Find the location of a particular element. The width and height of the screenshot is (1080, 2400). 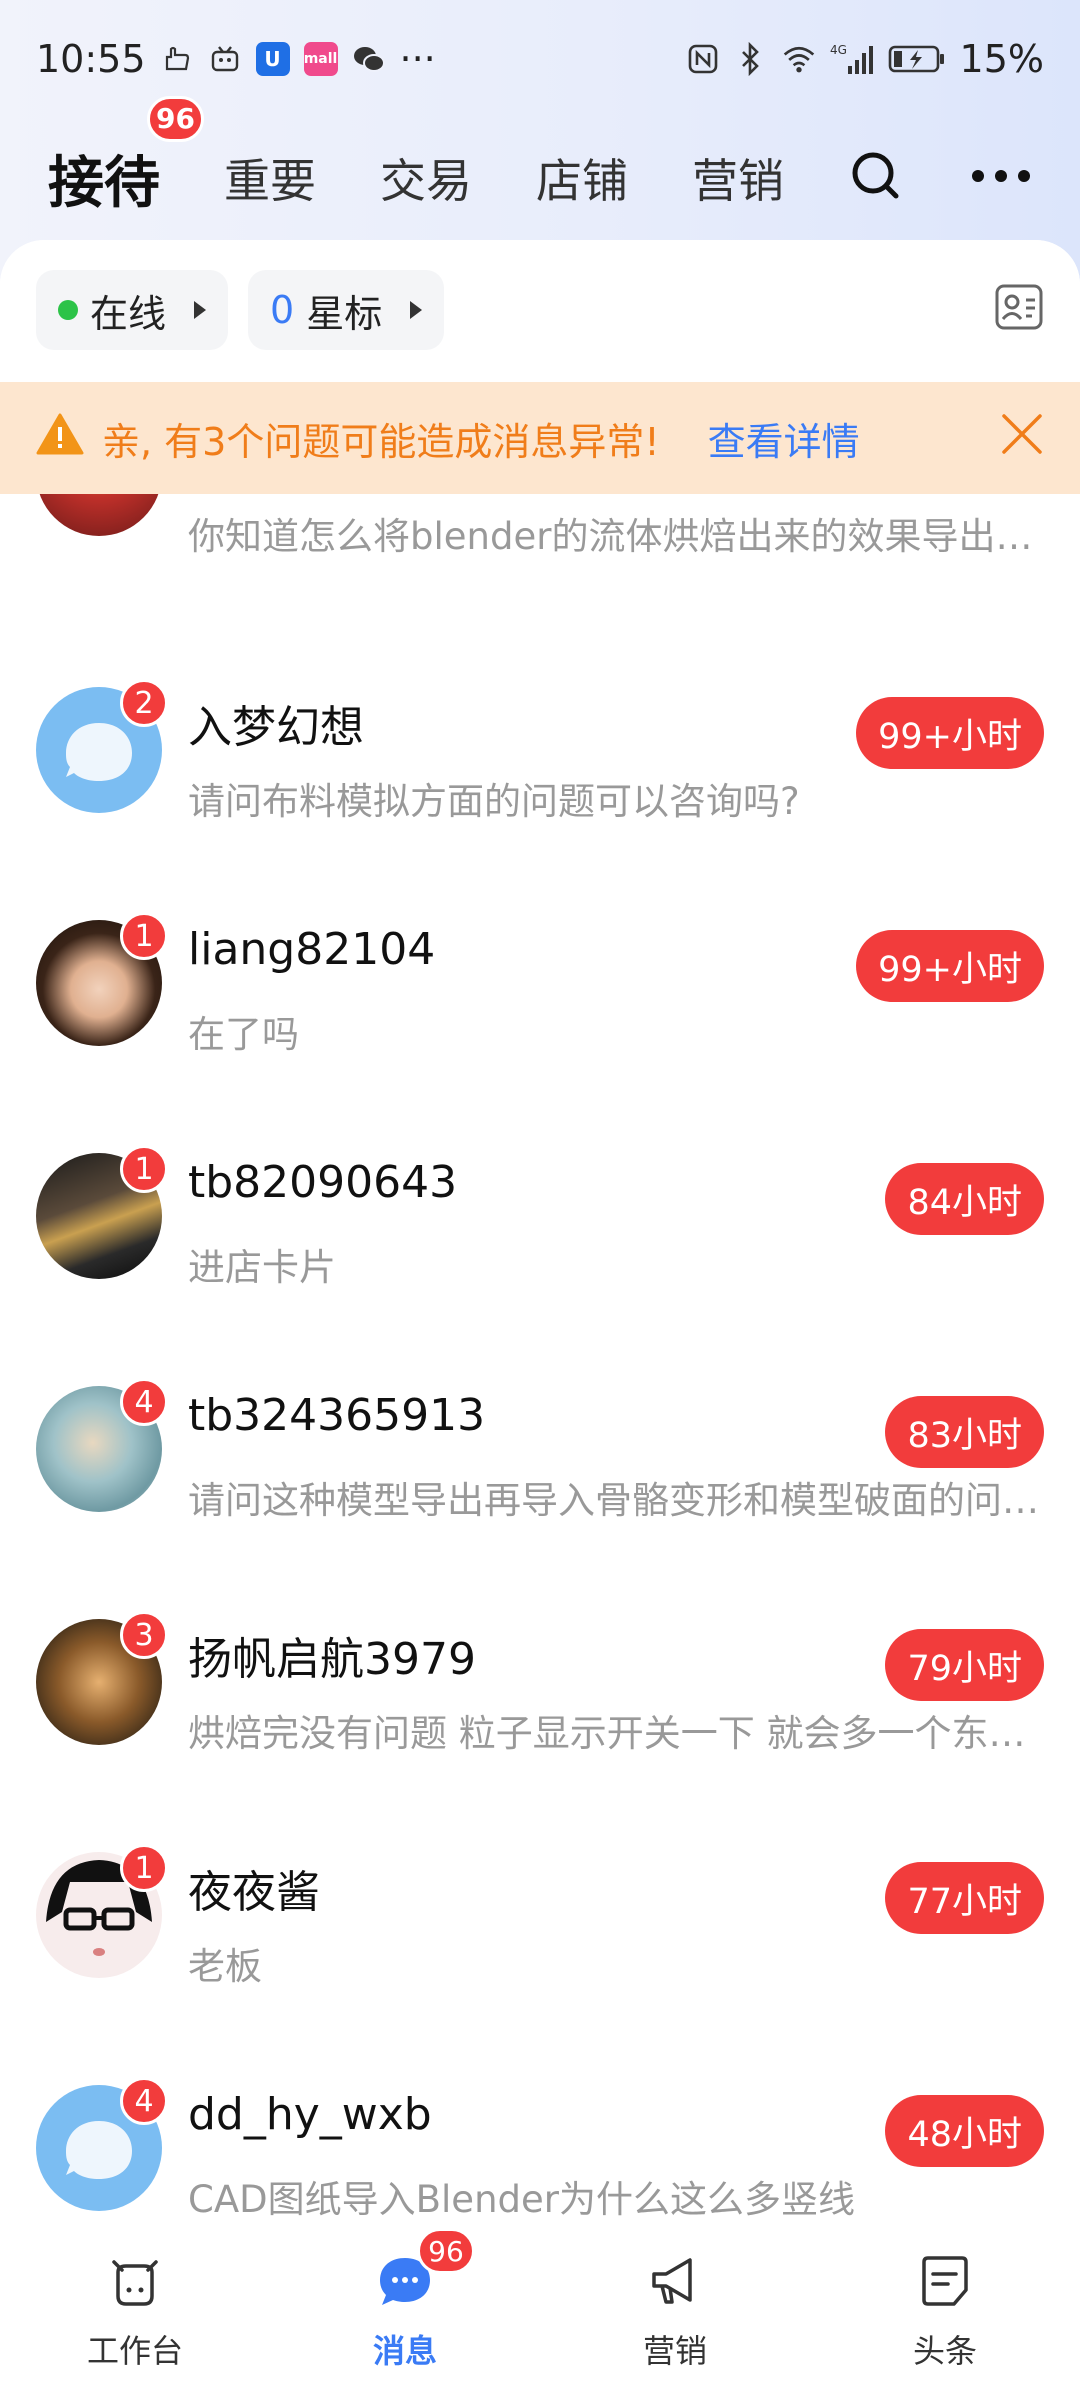

status-time: 10:55 is located at coordinates (91, 59).